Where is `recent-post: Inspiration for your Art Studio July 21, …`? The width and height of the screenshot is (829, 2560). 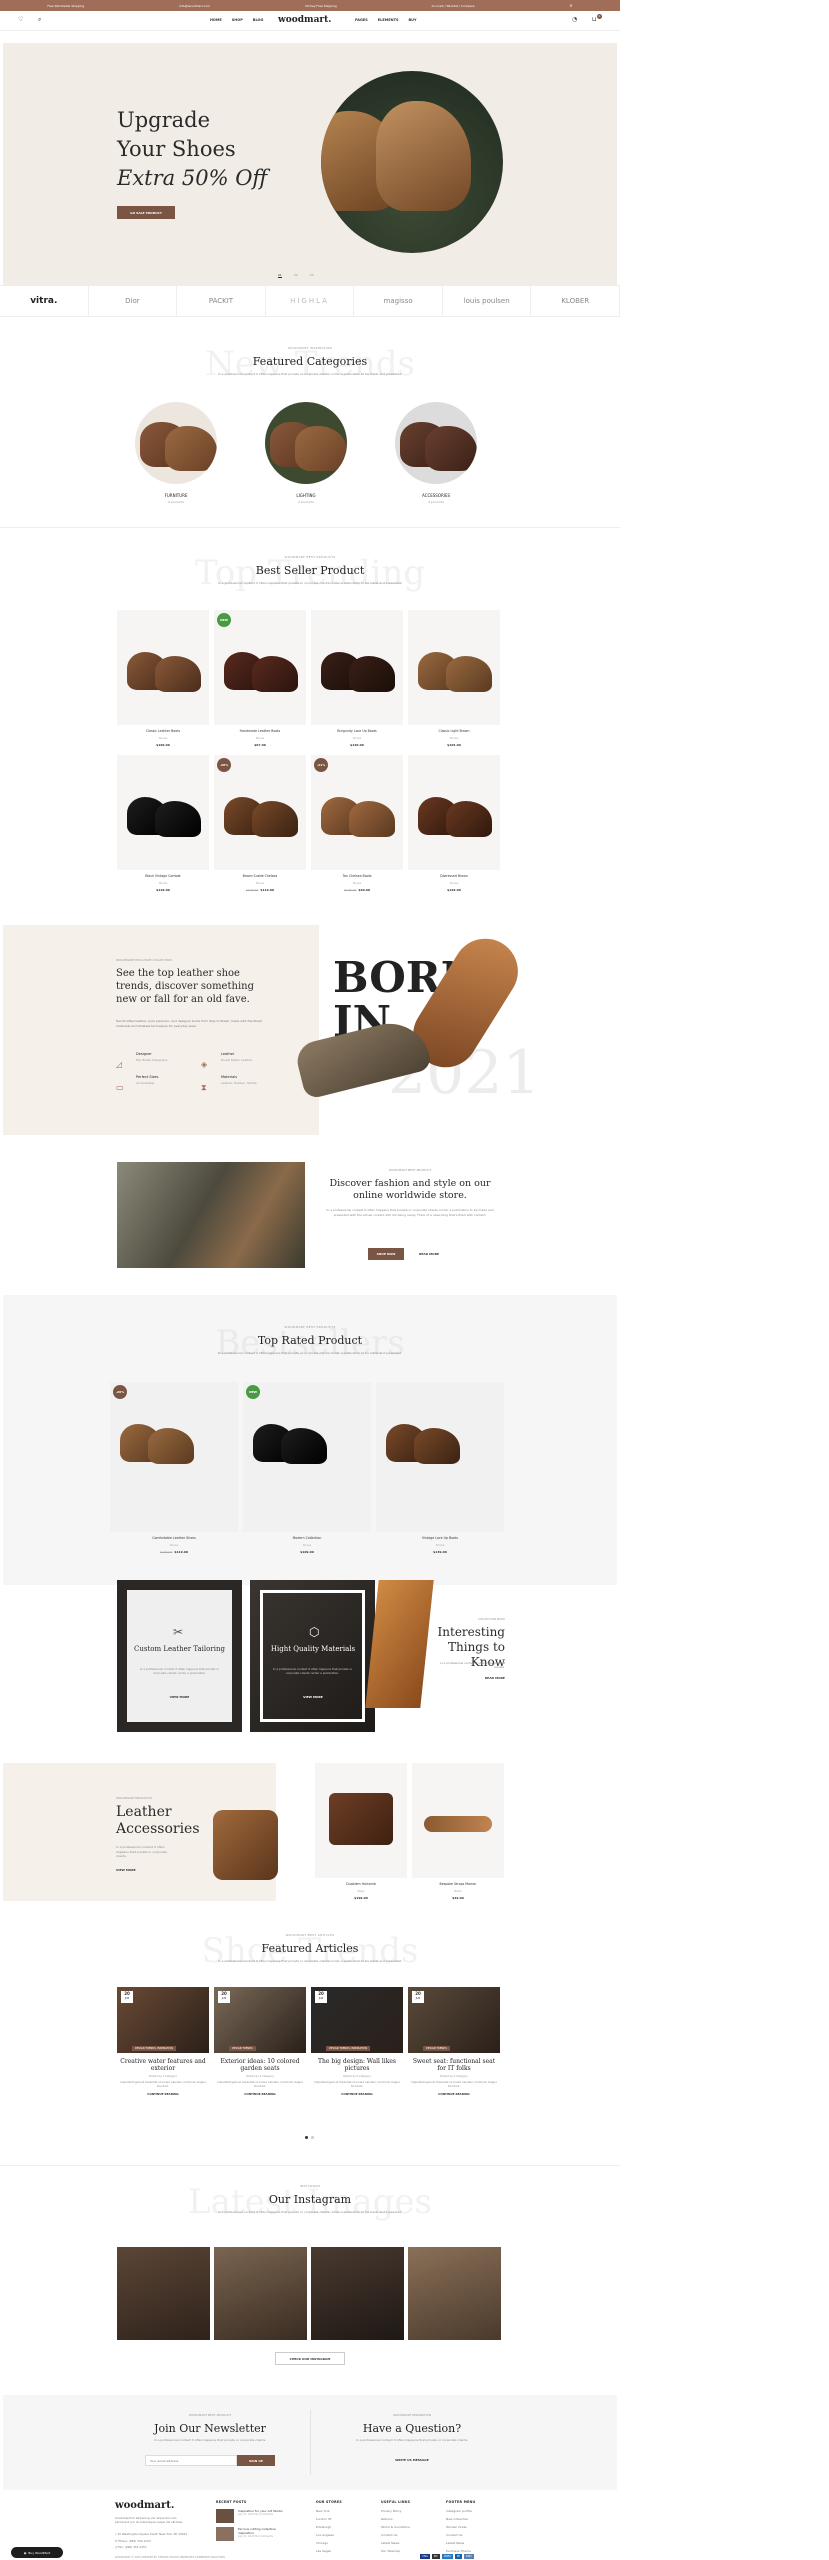 recent-post: Inspiration for your Art Studio July 21, … is located at coordinates (252, 2516).